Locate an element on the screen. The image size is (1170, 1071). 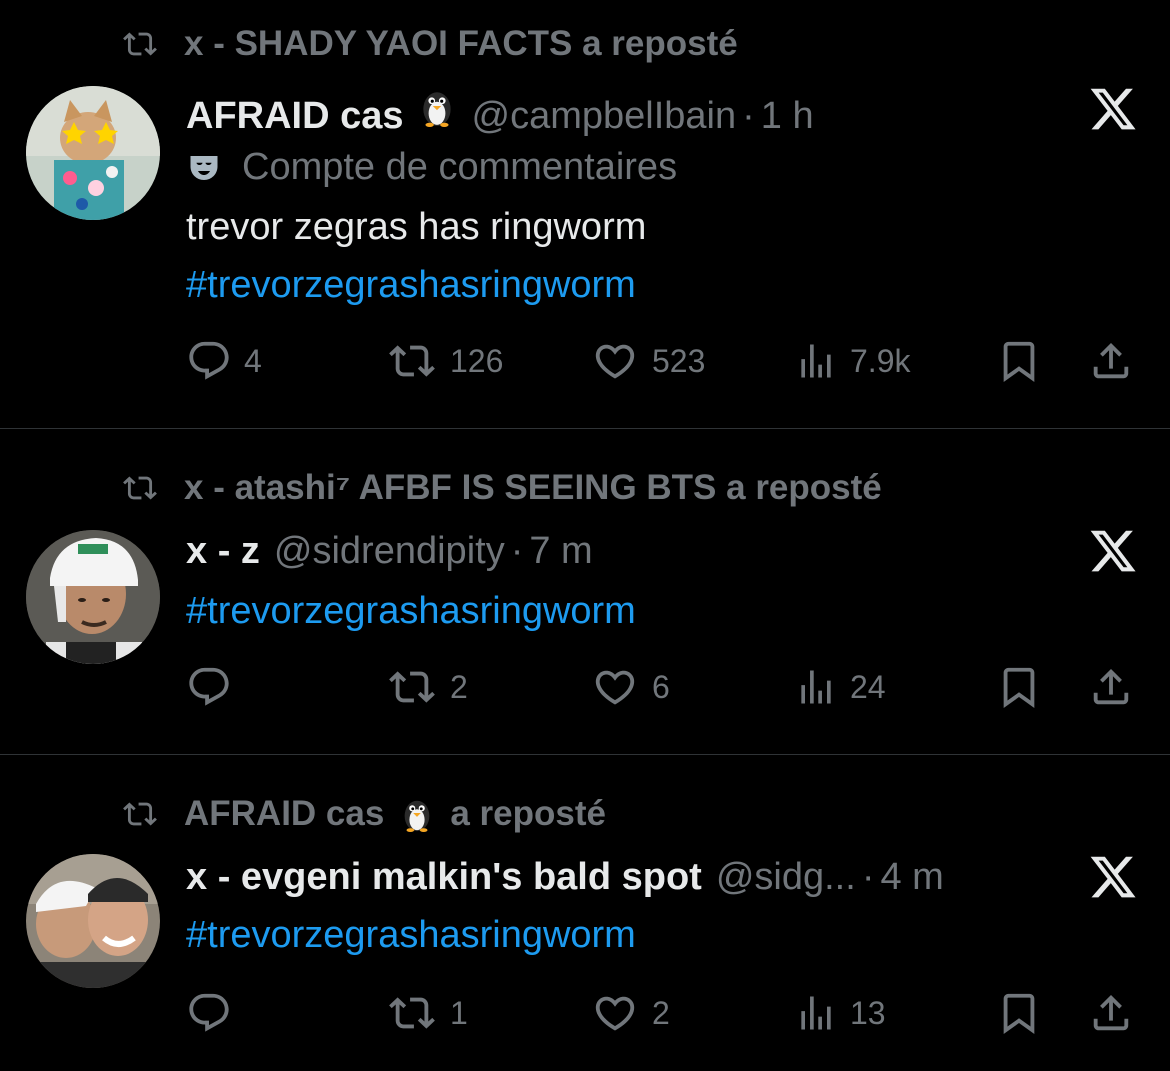
repost-button: 1 is located at coordinates (427, 1013).